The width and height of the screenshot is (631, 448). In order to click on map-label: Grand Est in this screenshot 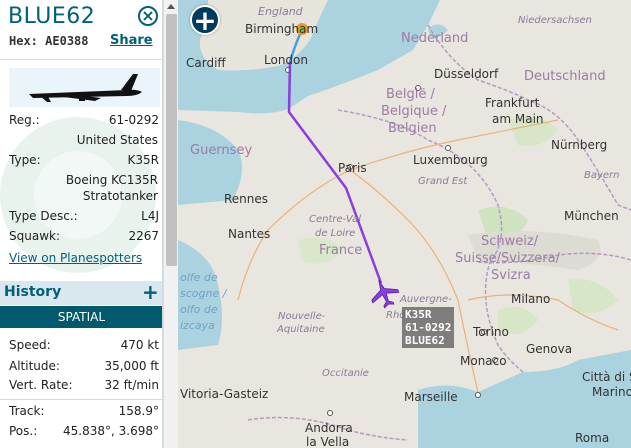, I will do `click(443, 181)`.